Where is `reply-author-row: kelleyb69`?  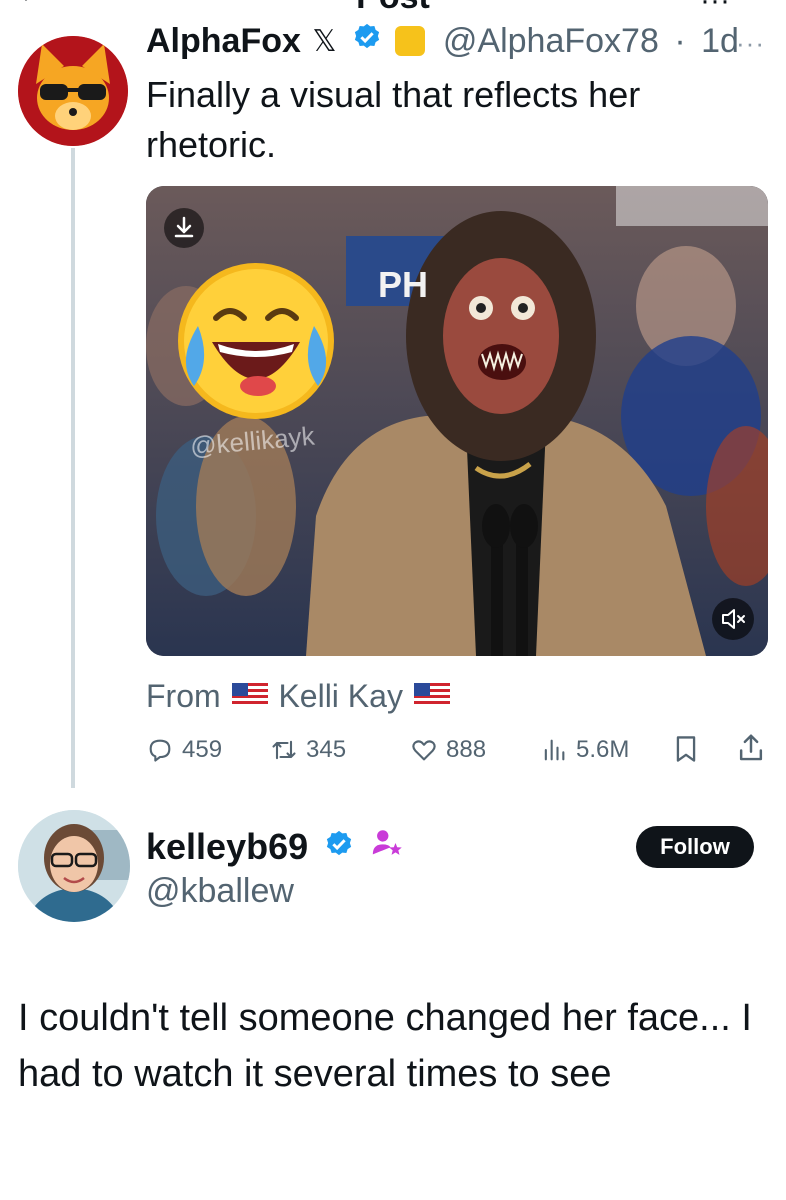 reply-author-row: kelleyb69 is located at coordinates (275, 846).